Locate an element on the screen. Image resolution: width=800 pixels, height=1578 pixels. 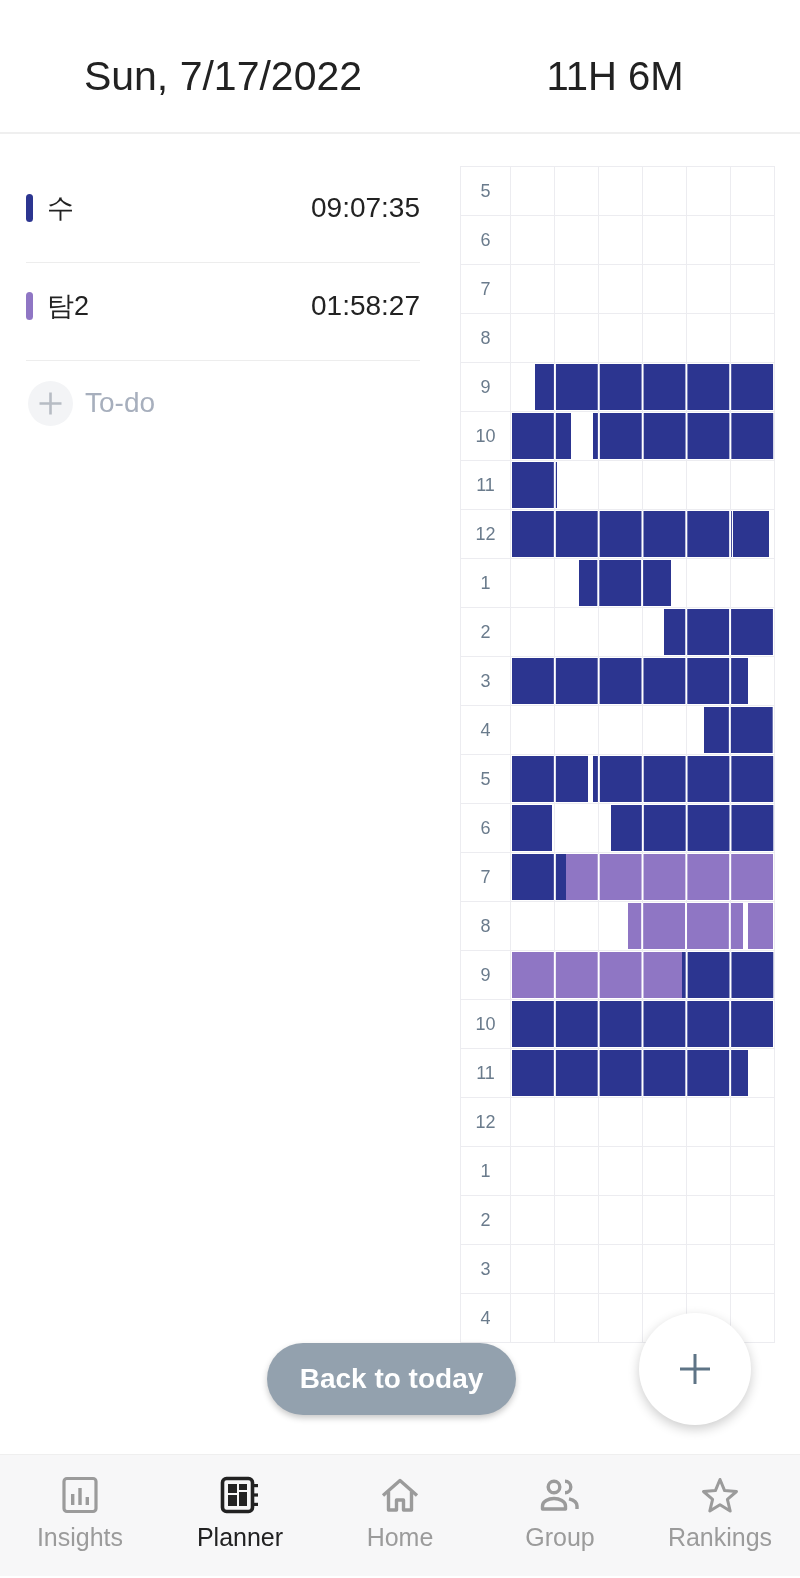
subject-name: 수 is located at coordinates (60, 208).